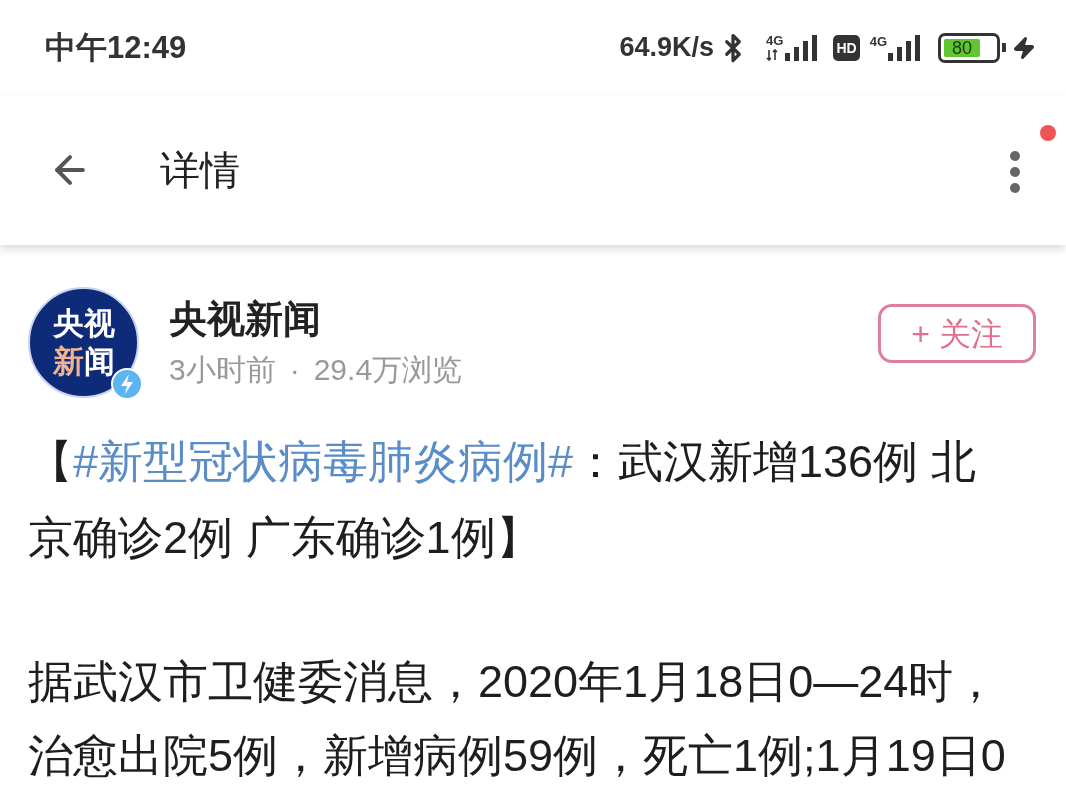  What do you see at coordinates (200, 170) in the screenshot?
I see `page-title: 详情` at bounding box center [200, 170].